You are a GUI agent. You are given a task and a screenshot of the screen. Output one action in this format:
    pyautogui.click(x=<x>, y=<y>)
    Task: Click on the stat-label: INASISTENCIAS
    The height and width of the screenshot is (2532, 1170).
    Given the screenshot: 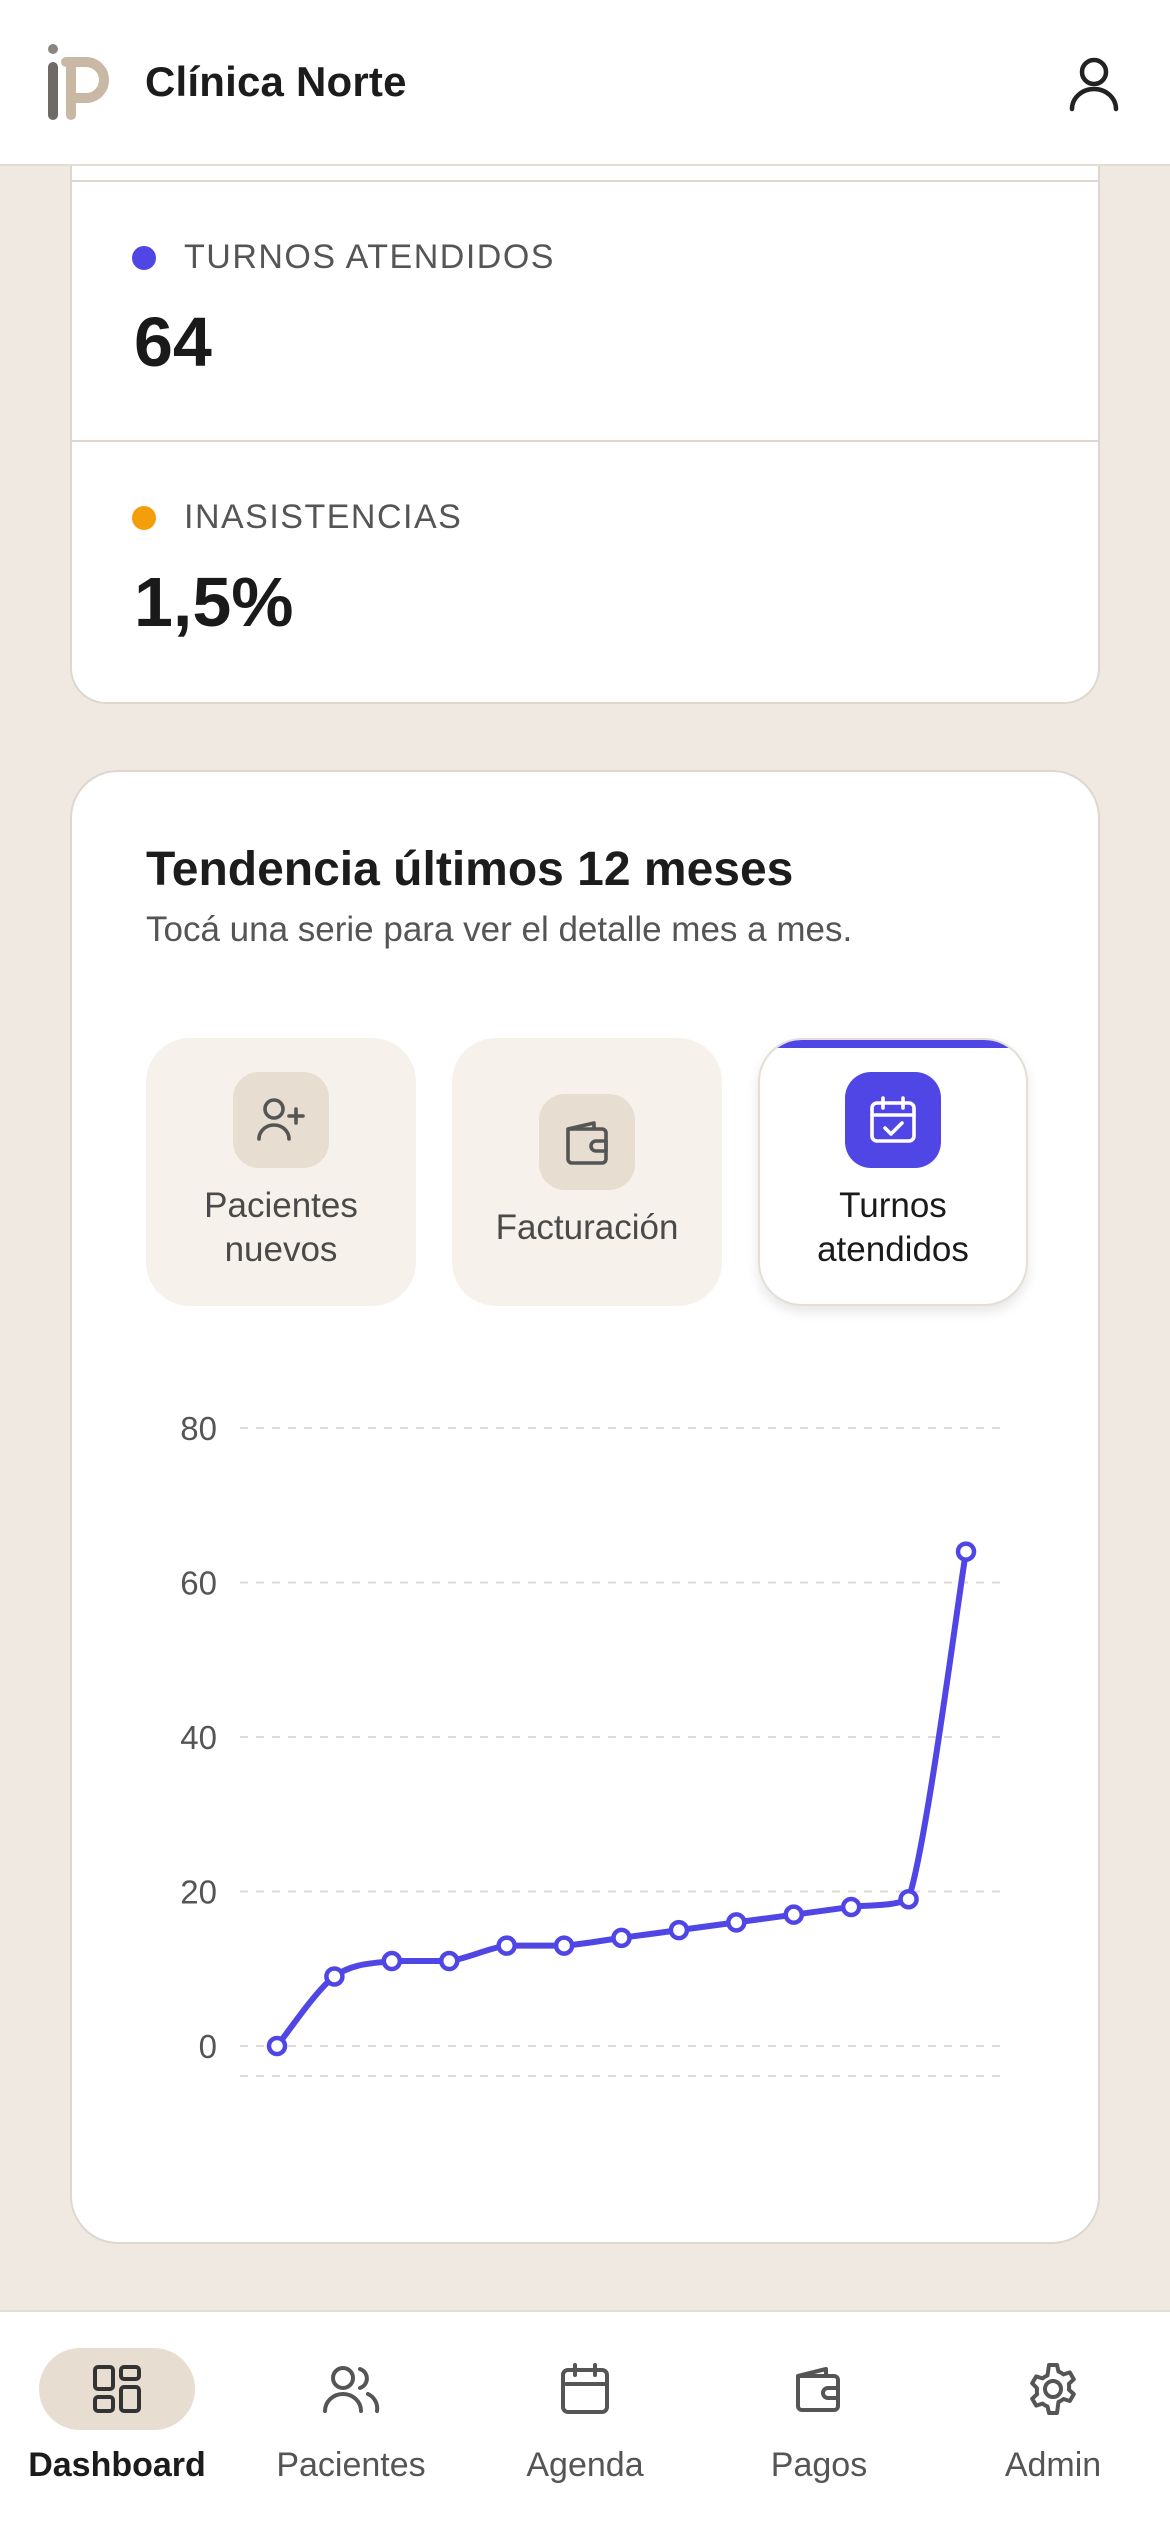 What is the action you would take?
    pyautogui.click(x=323, y=517)
    